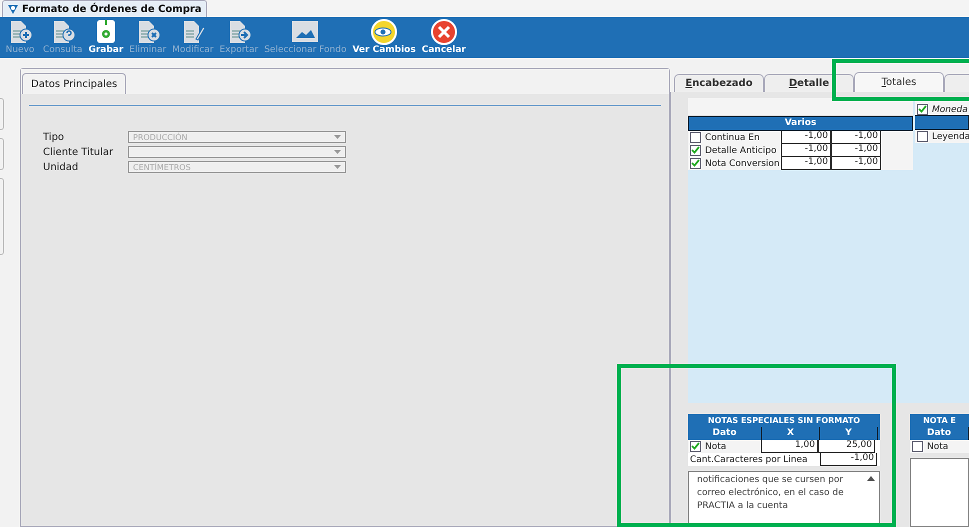  I want to click on row-label: Nota Conversion, so click(743, 163).